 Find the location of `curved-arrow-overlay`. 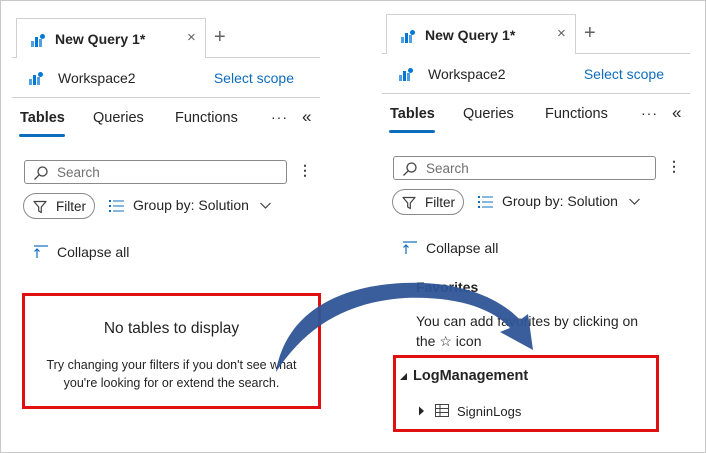

curved-arrow-overlay is located at coordinates (404, 327).